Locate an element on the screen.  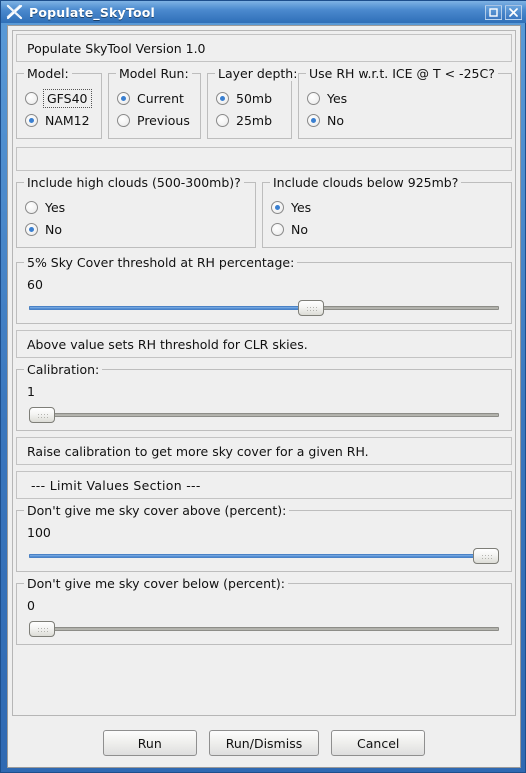
radio-clouds-below-yes: Yes is located at coordinates (387, 207).